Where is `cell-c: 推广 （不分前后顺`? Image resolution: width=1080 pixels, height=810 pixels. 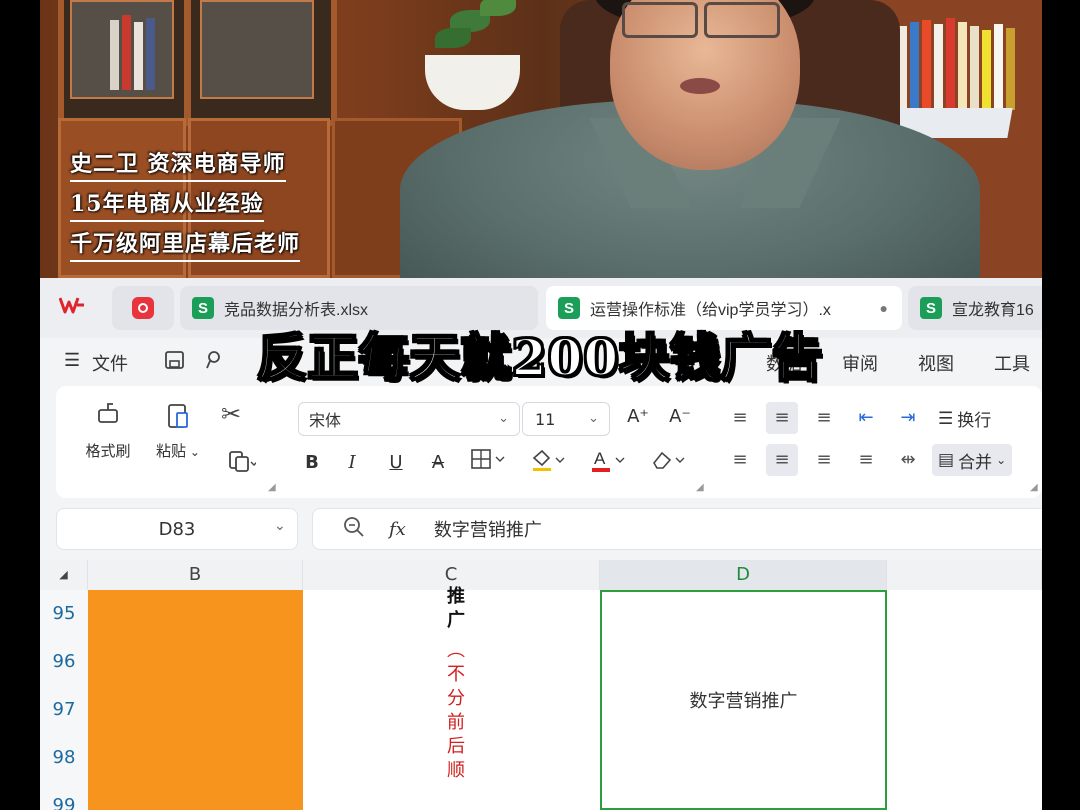 cell-c: 推广 （不分前后顺 is located at coordinates (451, 698).